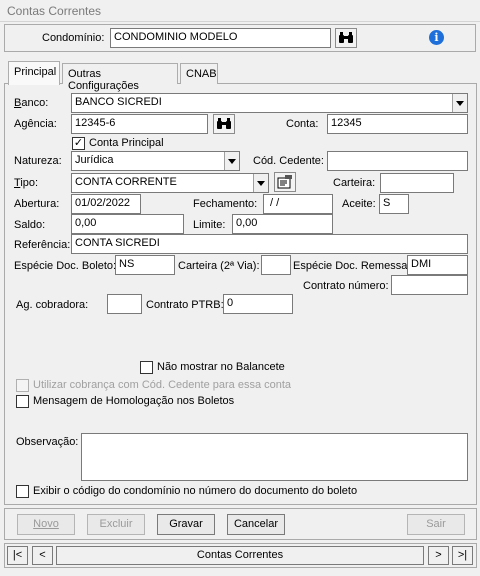 This screenshot has width=480, height=576. I want to click on limite-field: 0,00, so click(282, 224).